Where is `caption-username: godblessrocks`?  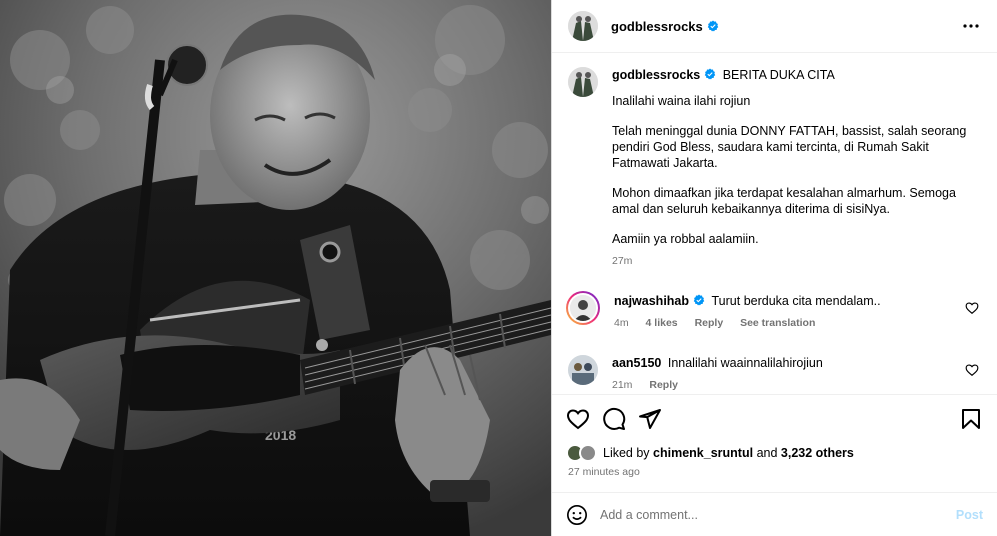
caption-username: godblessrocks is located at coordinates (656, 75).